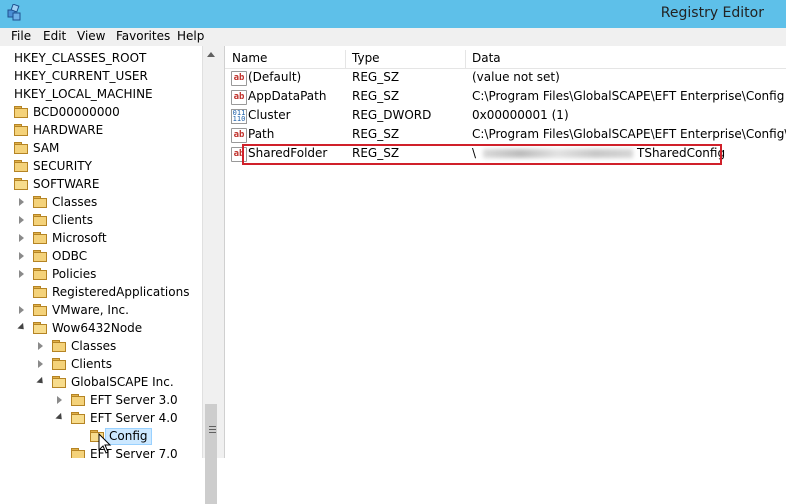  Describe the element at coordinates (103, 202) in the screenshot. I see `tree-item-classes: Classes` at that location.